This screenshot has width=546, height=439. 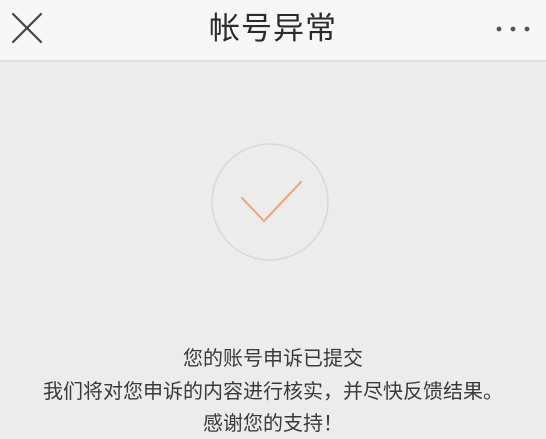 I want to click on more-button, so click(x=513, y=29).